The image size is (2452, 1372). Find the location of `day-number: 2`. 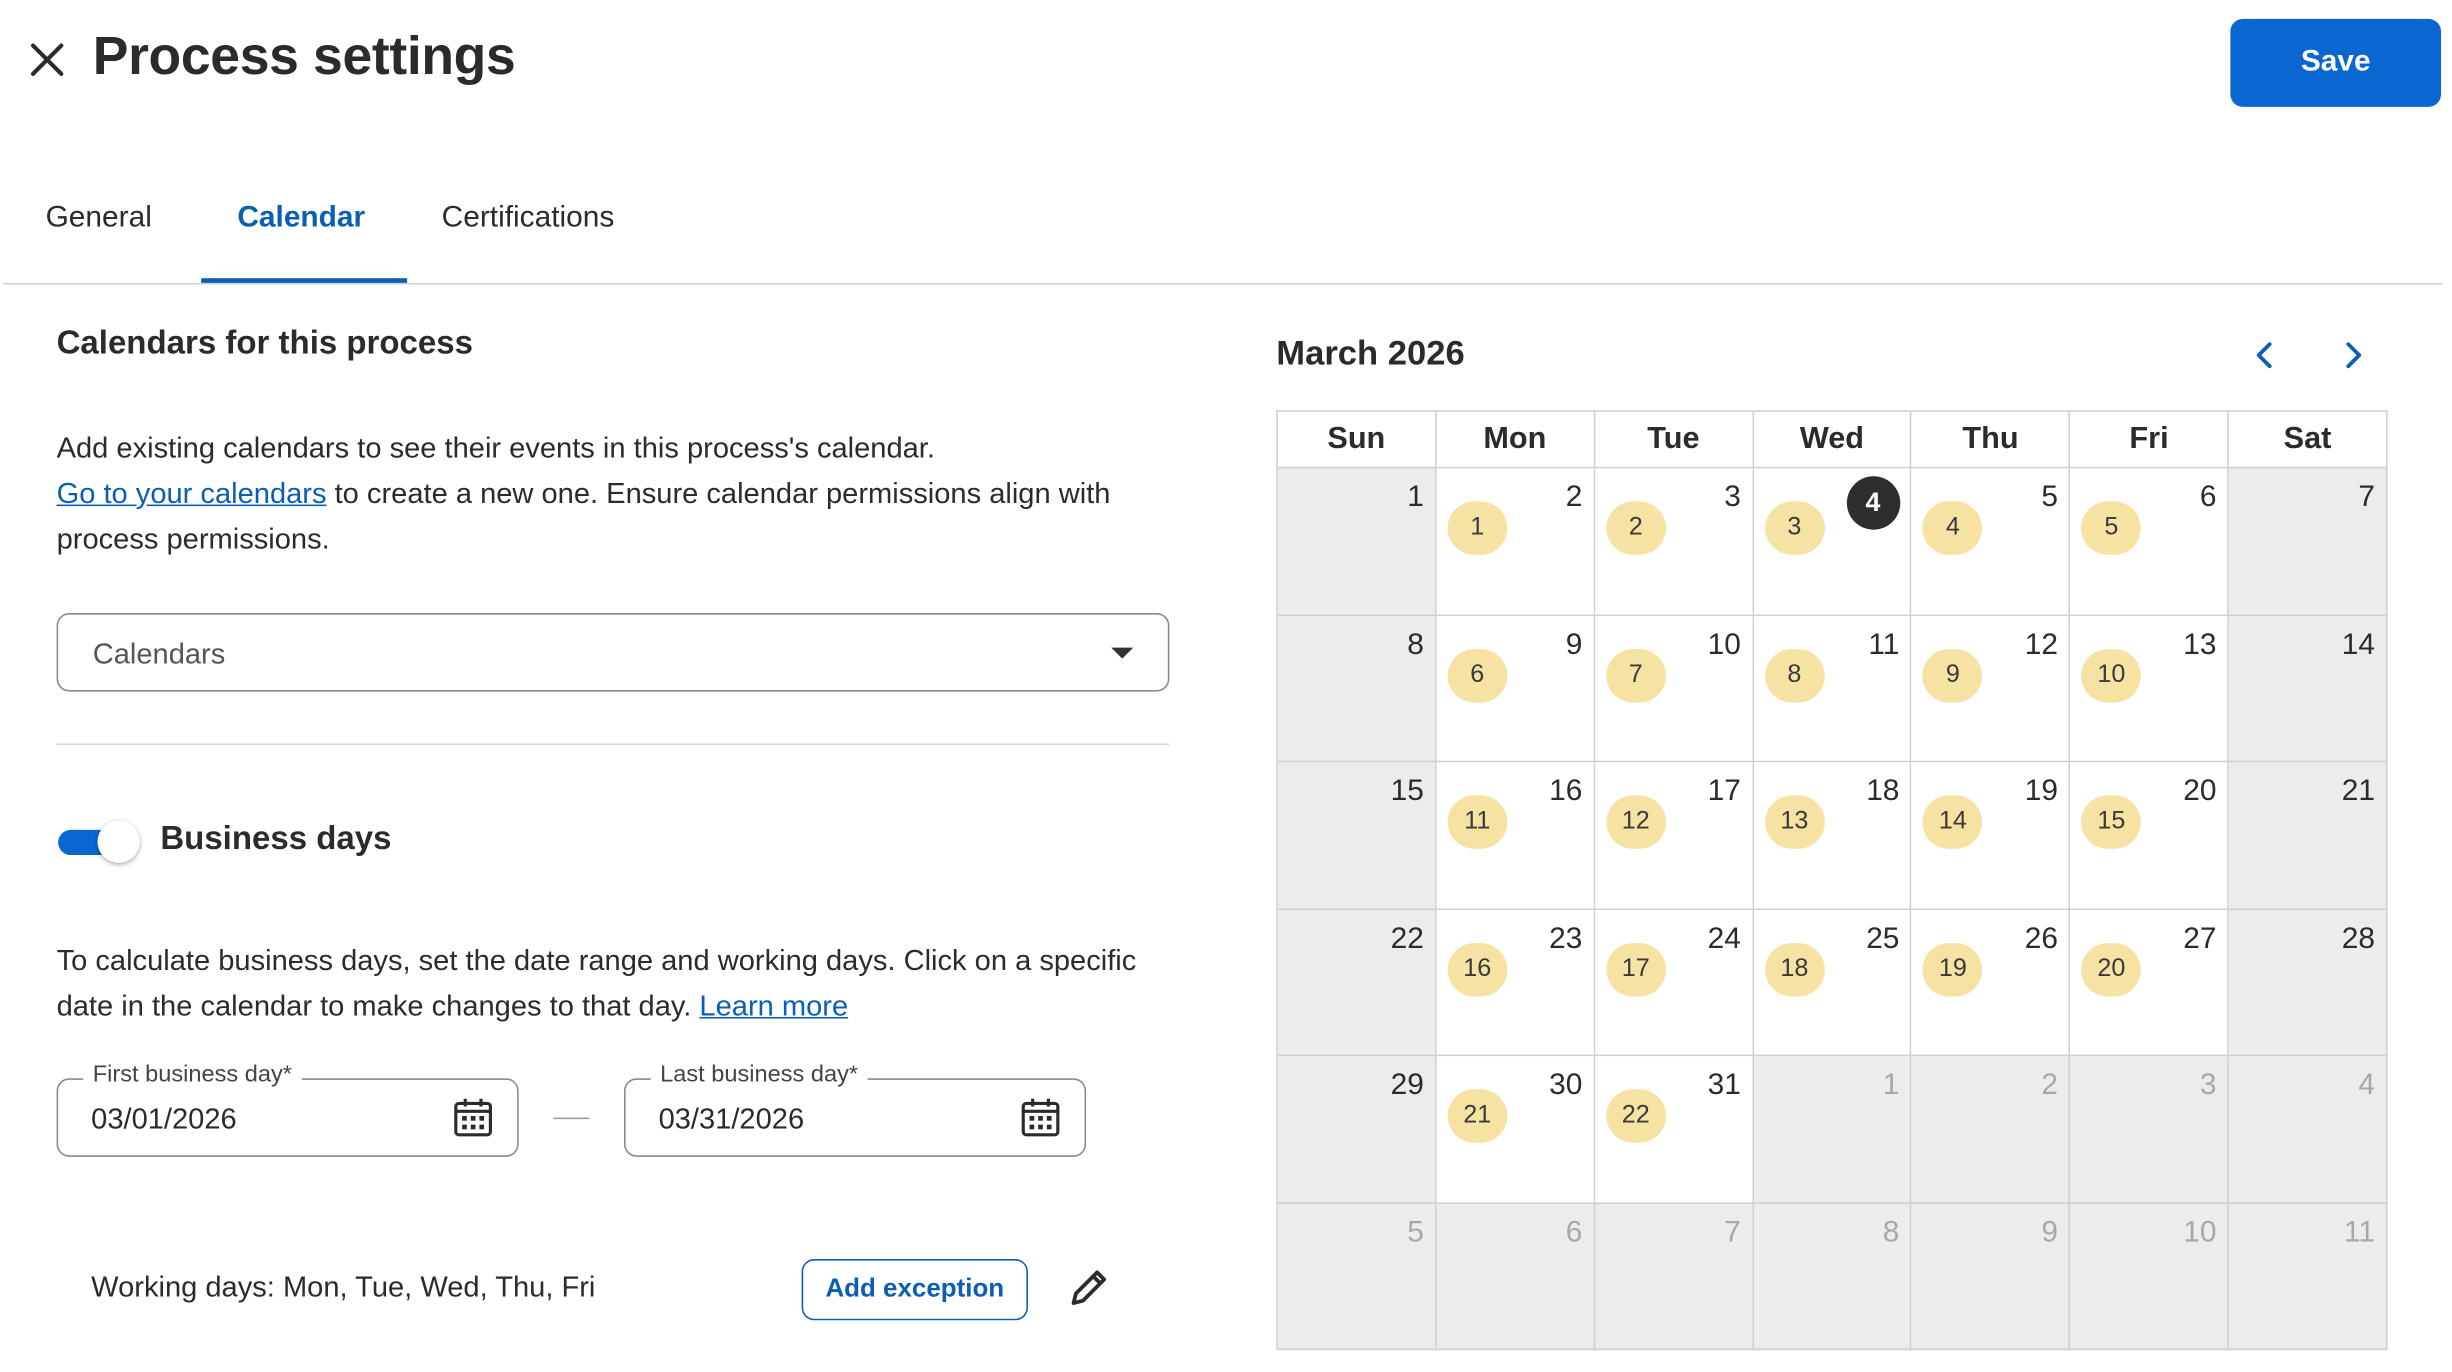

day-number: 2 is located at coordinates (2049, 1085).